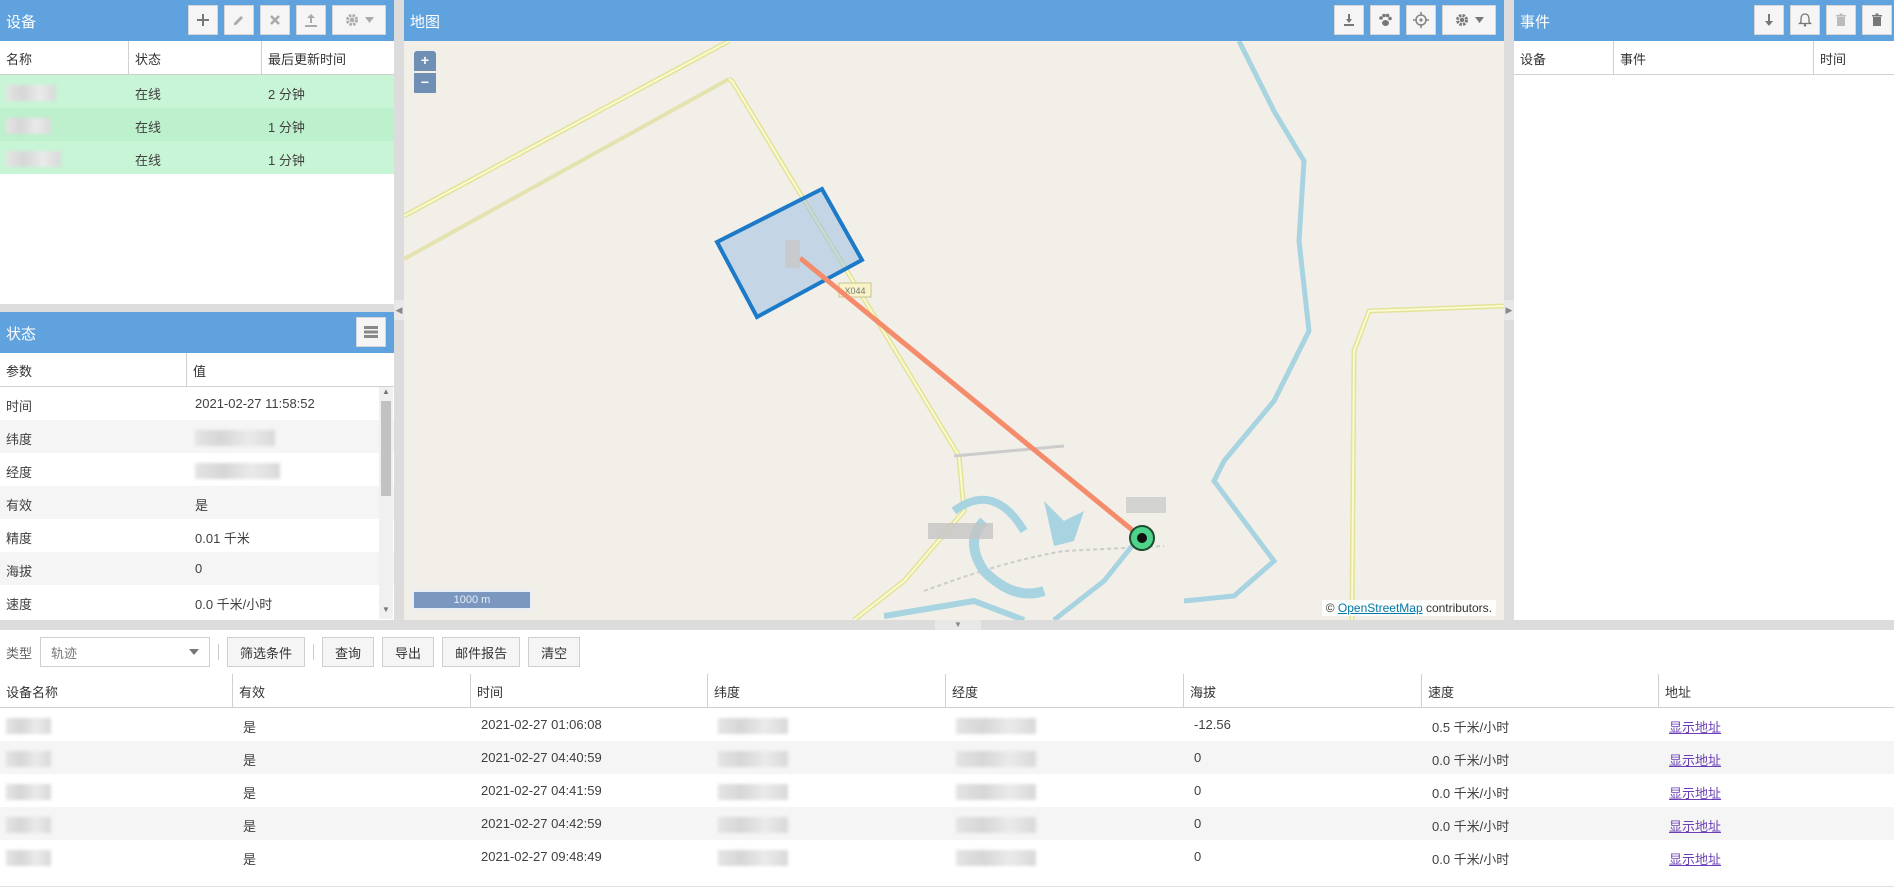 The image size is (1894, 890). What do you see at coordinates (19, 604) in the screenshot?
I see `state-param: 速度` at bounding box center [19, 604].